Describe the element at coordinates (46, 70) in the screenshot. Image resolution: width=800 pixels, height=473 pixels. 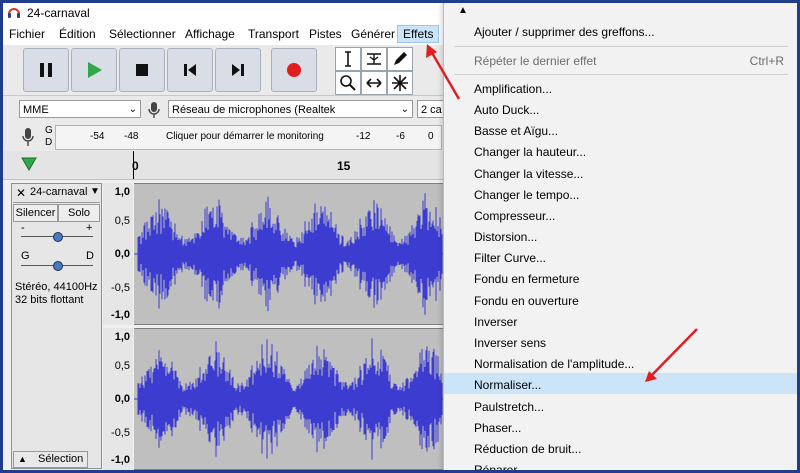
I see `pause-button` at that location.